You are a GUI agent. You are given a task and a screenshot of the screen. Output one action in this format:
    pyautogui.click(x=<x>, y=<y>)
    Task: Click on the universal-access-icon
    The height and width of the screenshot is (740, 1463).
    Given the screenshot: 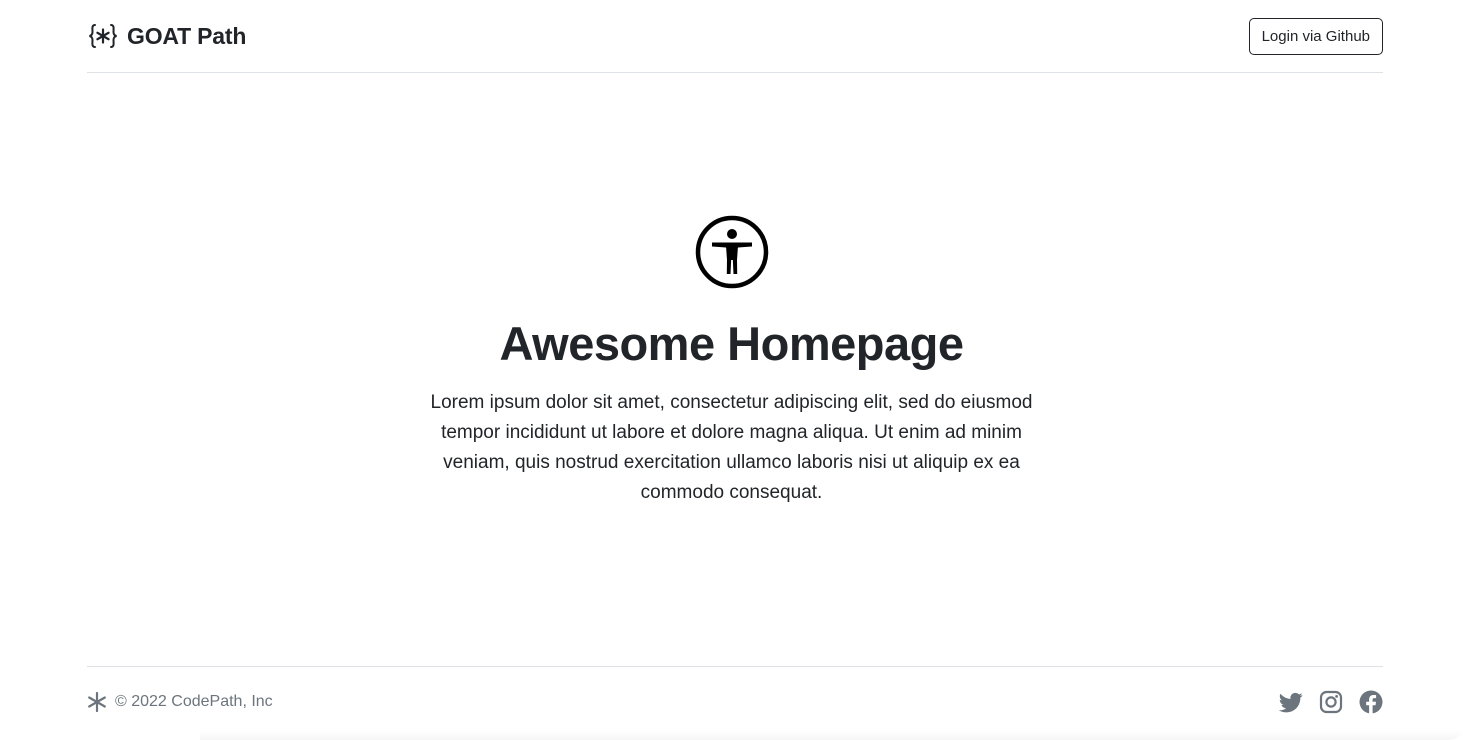 What is the action you would take?
    pyautogui.click(x=732, y=252)
    